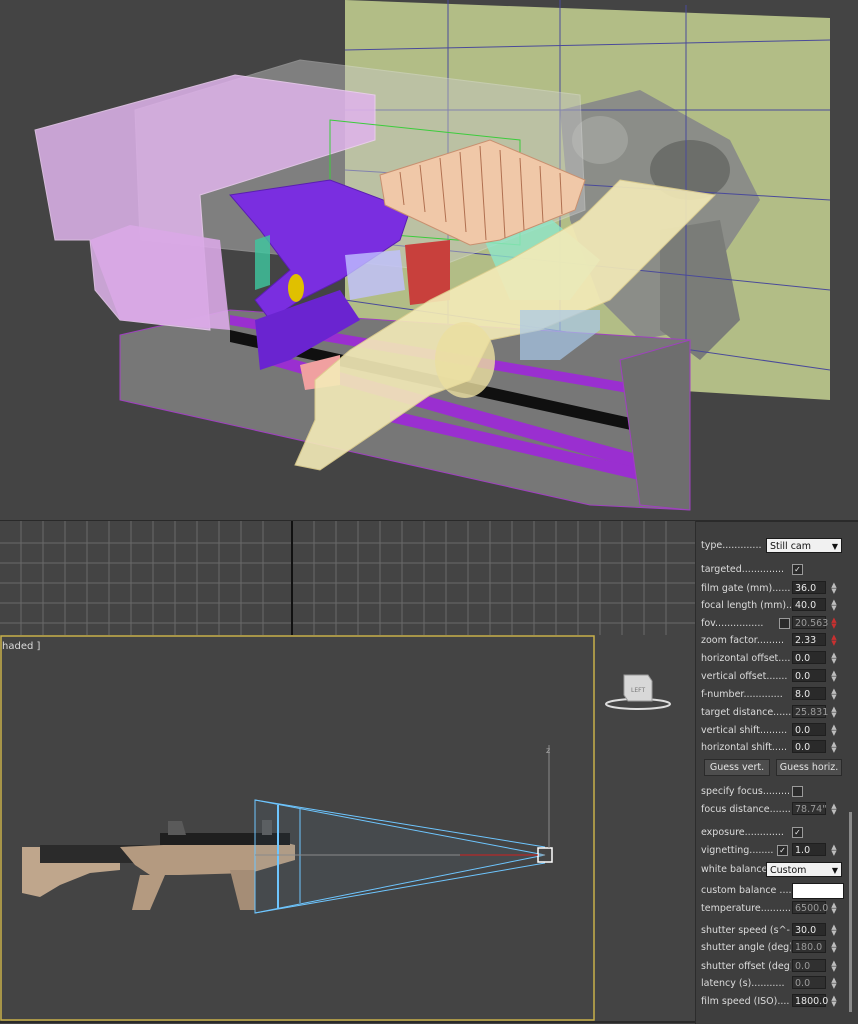 Image resolution: width=858 pixels, height=1024 pixels. I want to click on vertical-shift-spinner: ▲ ▼, so click(834, 730).